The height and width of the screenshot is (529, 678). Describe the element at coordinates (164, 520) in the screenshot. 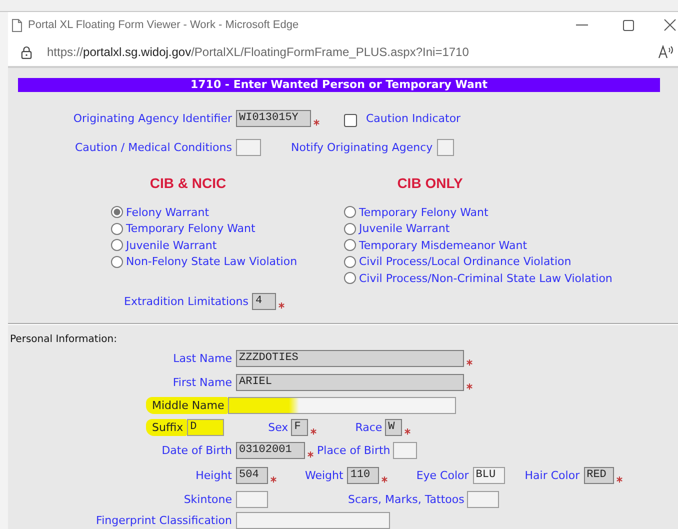

I see `field-label: Fingerprint Classification` at that location.